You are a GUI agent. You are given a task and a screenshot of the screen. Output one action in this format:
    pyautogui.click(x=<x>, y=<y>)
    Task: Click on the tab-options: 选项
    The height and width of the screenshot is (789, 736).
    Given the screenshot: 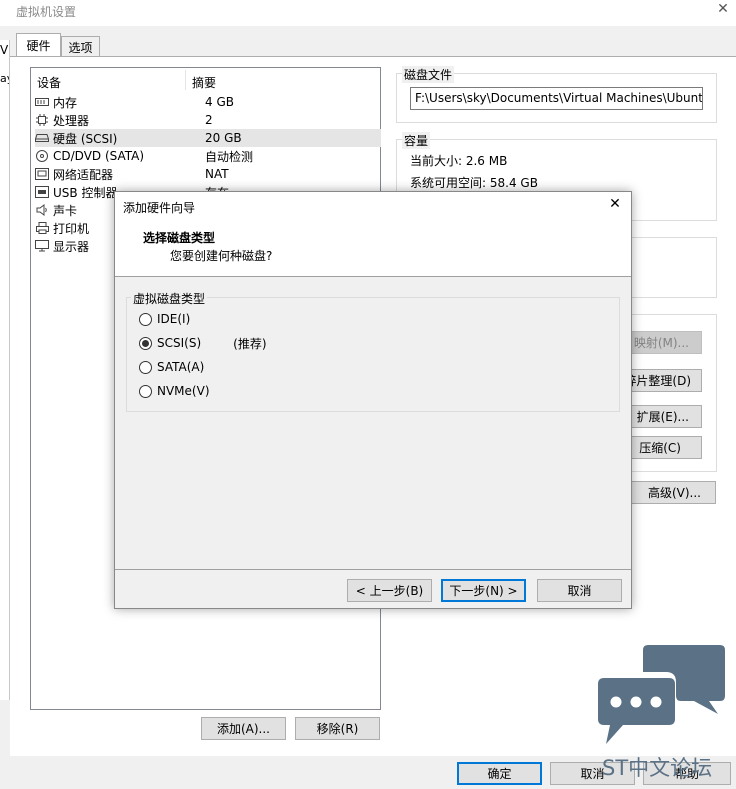 What is the action you would take?
    pyautogui.click(x=80, y=46)
    